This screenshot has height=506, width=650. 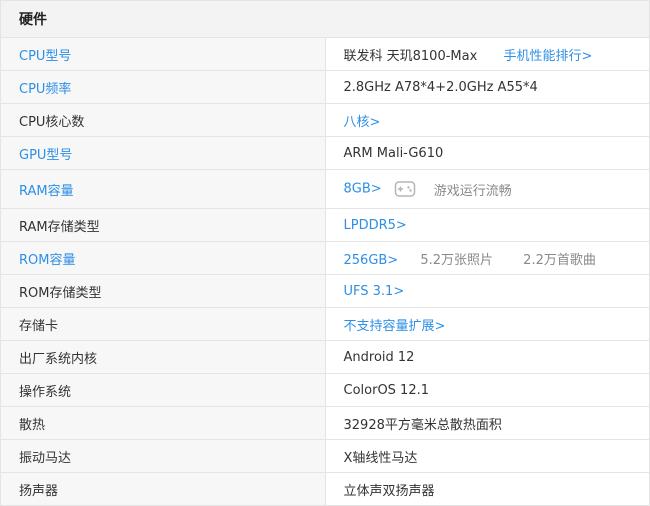 I want to click on spec-row-cpu-cores: CPU核心数 八核>, so click(x=325, y=120).